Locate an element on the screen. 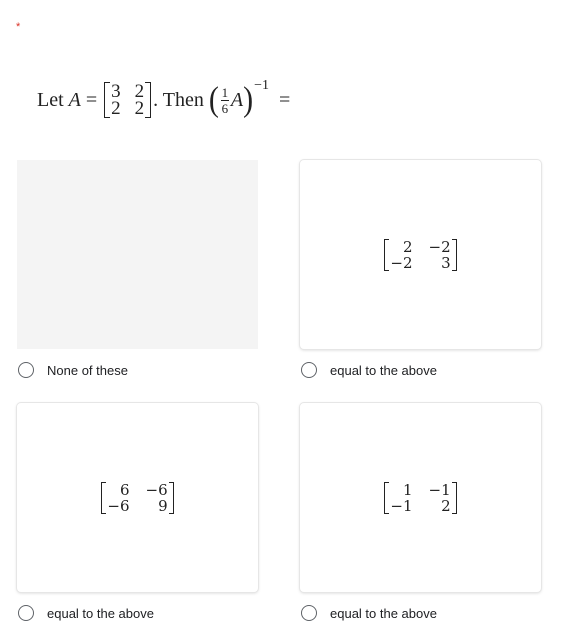 Image resolution: width=582 pixels, height=641 pixels. option-matrix: 6 −6 −6 9 is located at coordinates (137, 497).